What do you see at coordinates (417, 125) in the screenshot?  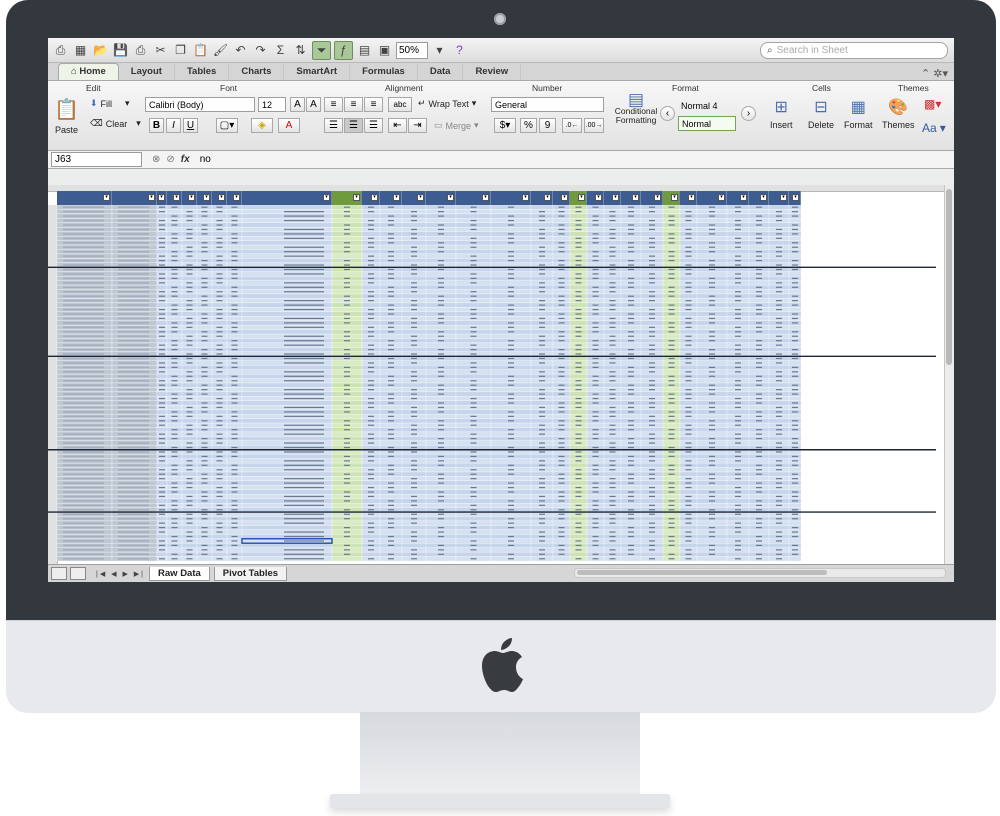 I see `increase-indent-button: ⇥` at bounding box center [417, 125].